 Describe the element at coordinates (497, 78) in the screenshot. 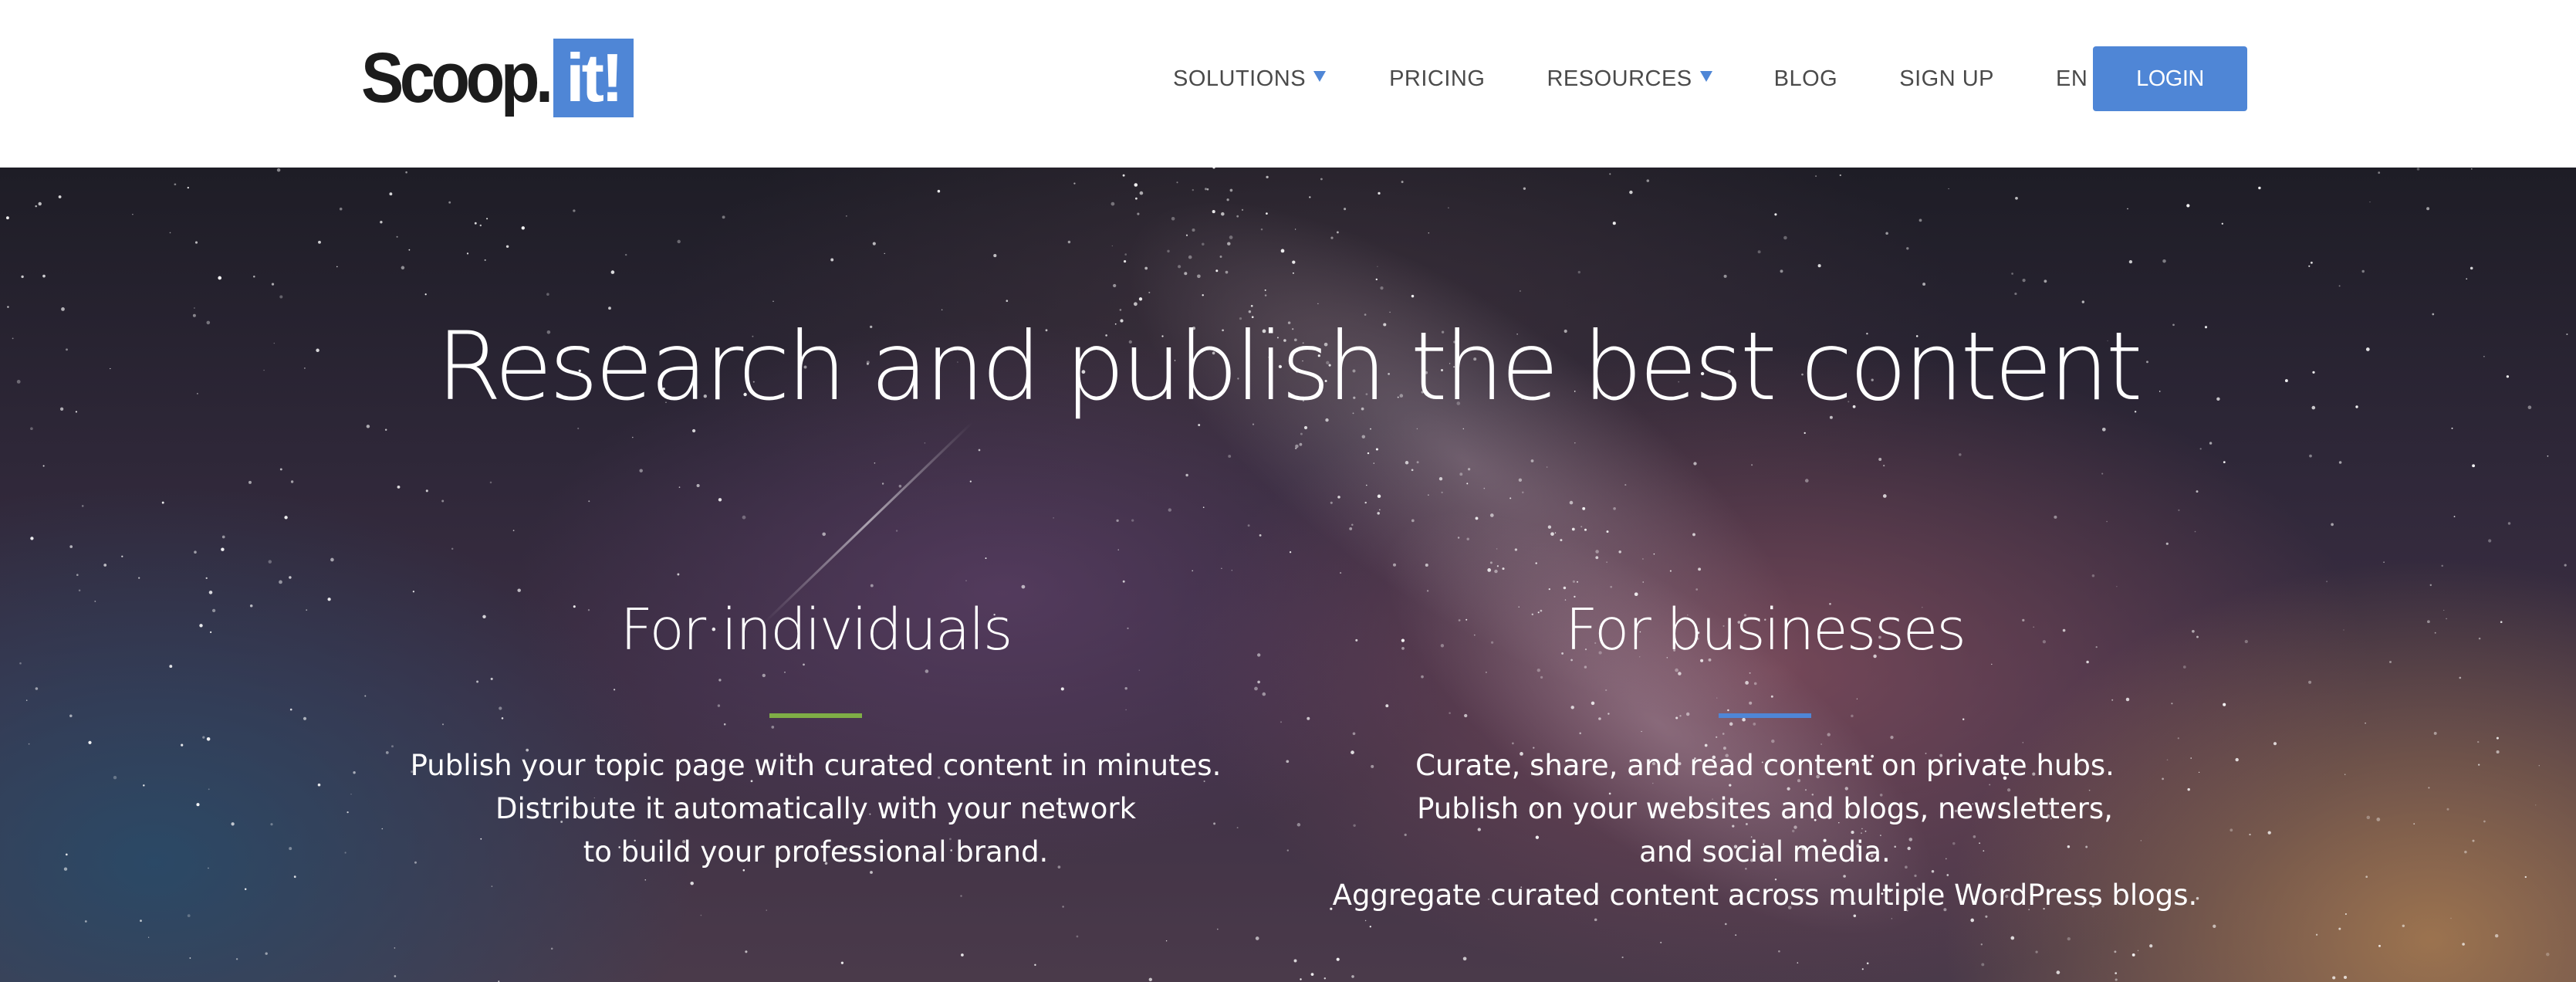

I see `scoopit-logo: Scoop. it!` at that location.